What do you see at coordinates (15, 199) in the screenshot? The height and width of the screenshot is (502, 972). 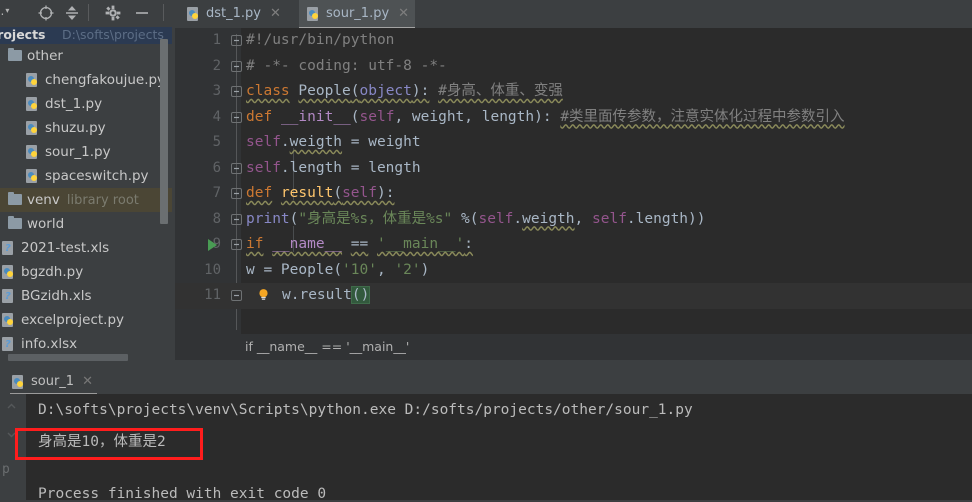 I see `folder-icon` at bounding box center [15, 199].